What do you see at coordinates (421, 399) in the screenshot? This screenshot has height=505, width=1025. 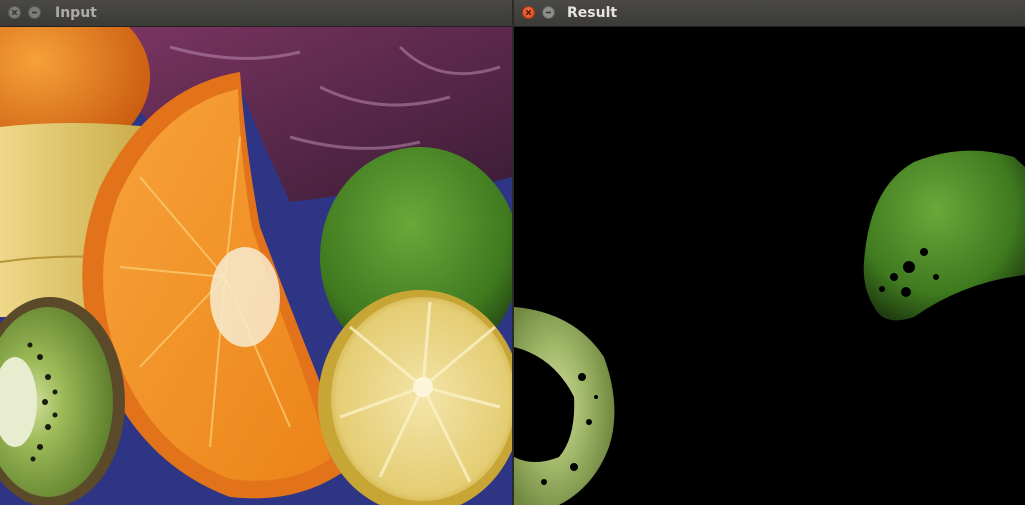 I see `lemon-flesh` at bounding box center [421, 399].